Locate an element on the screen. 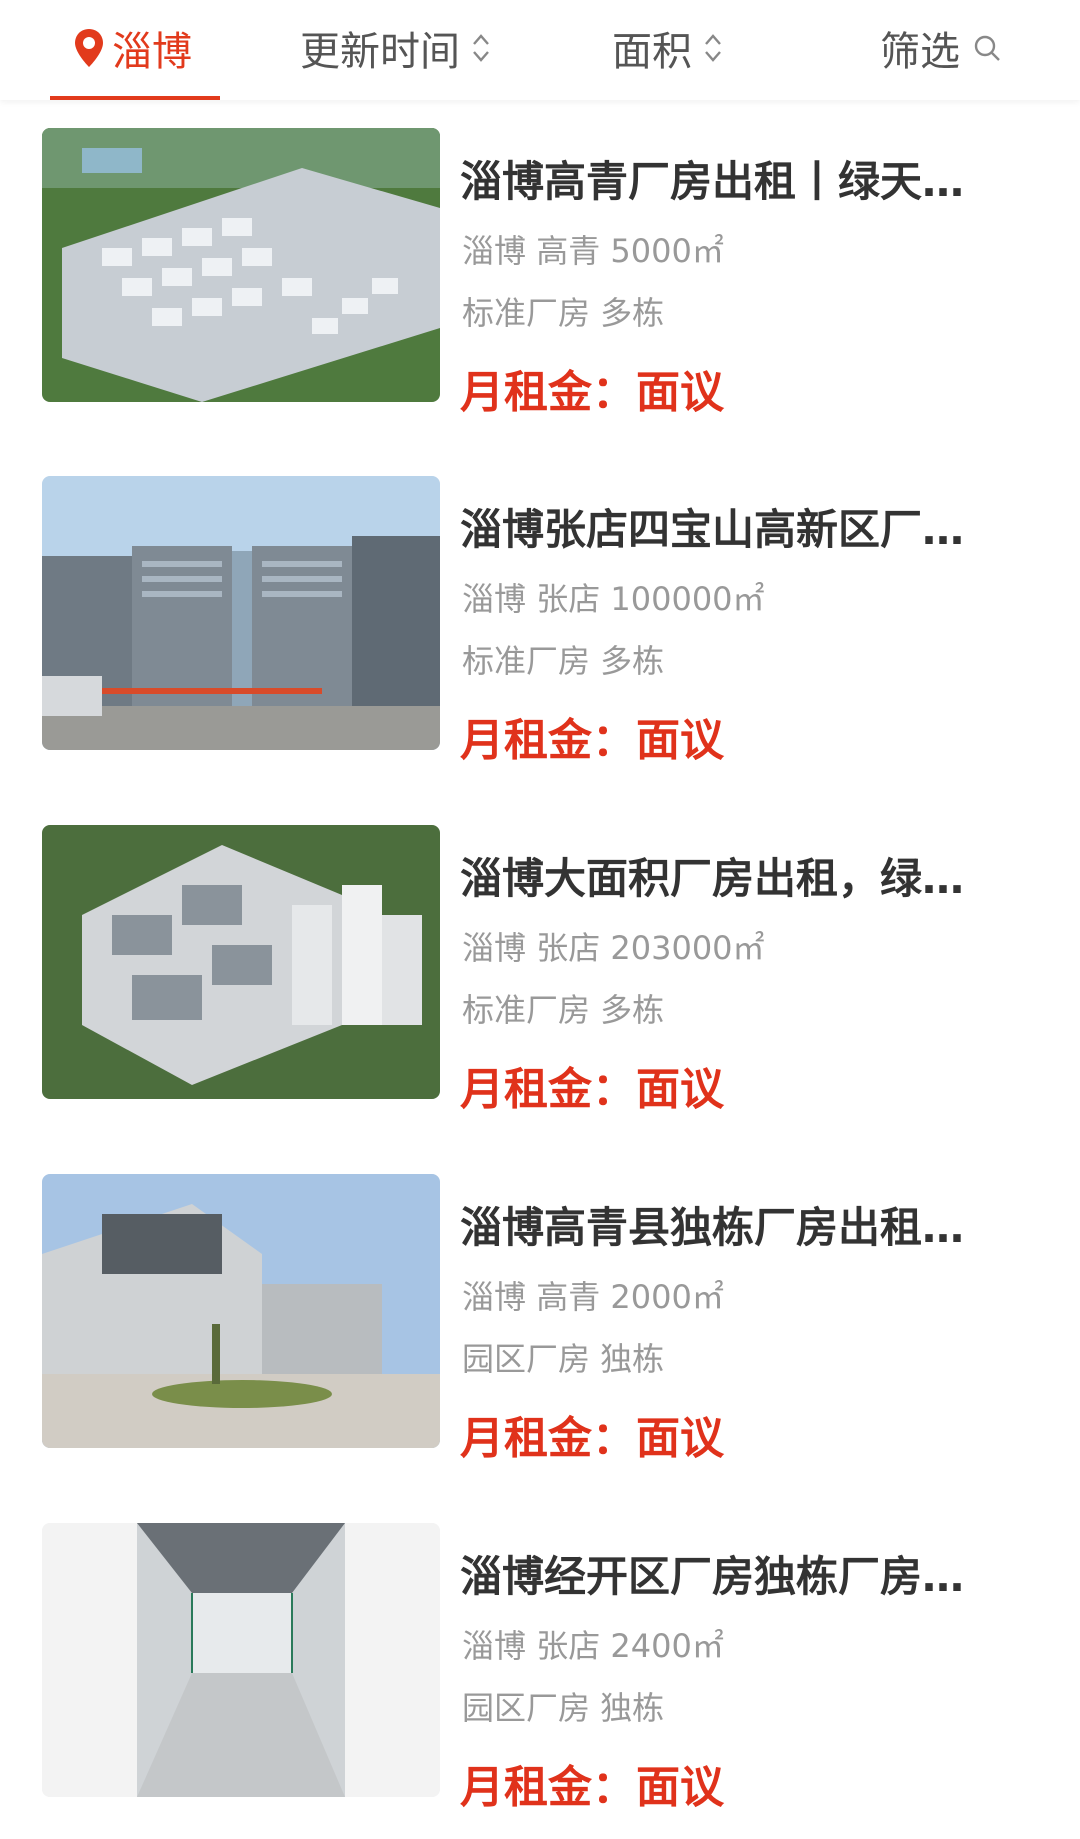 The height and width of the screenshot is (1839, 1080). filter-label: 筛选 is located at coordinates (920, 52).